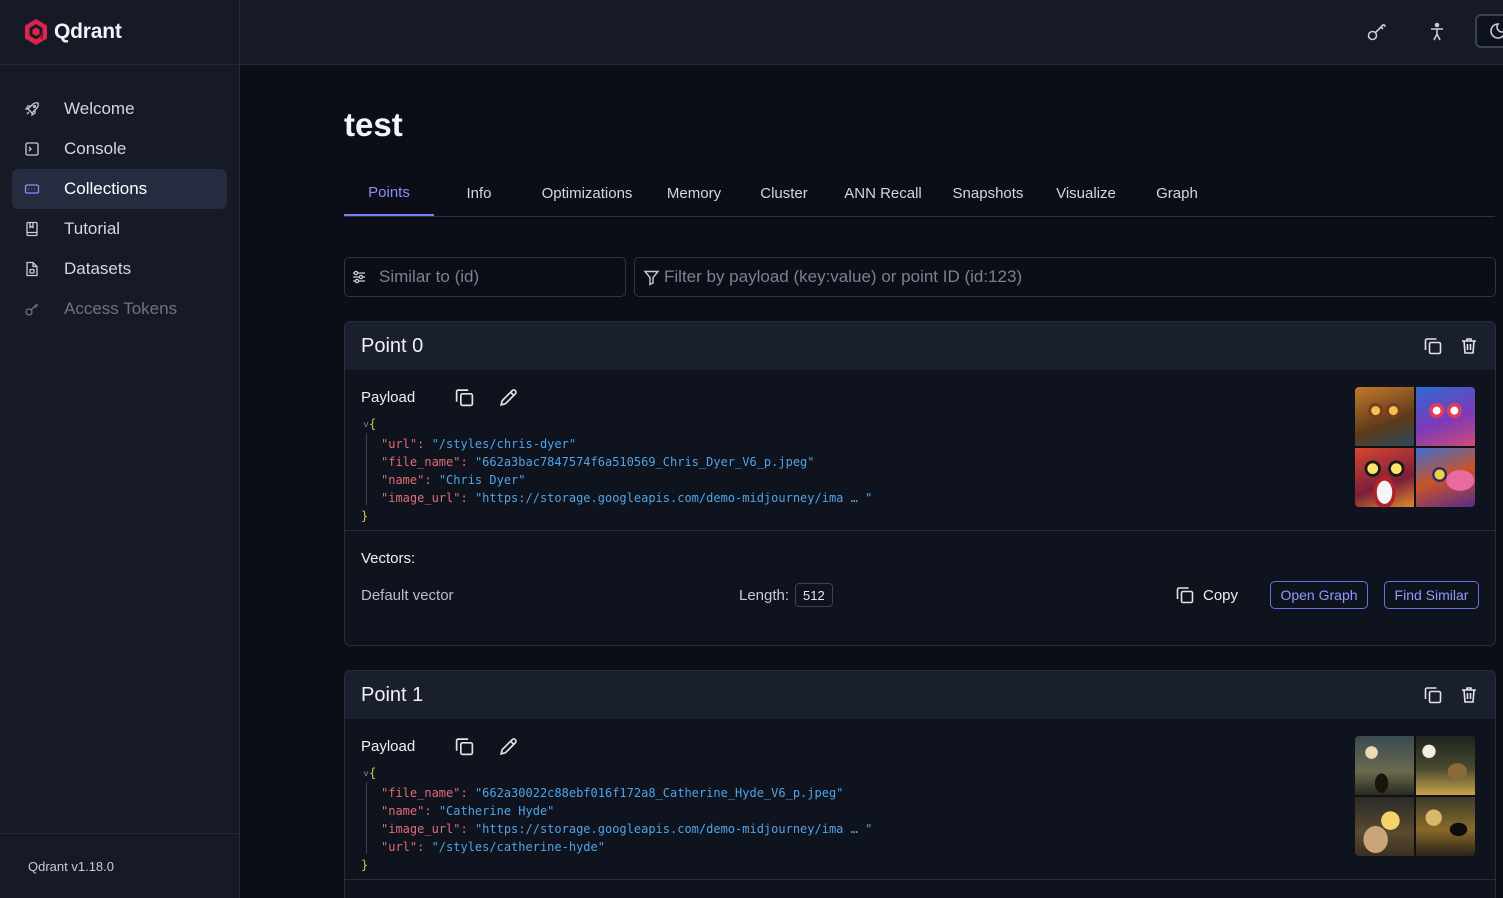 The height and width of the screenshot is (898, 1503). What do you see at coordinates (1086, 193) in the screenshot?
I see `tab-visualize: Visualize` at bounding box center [1086, 193].